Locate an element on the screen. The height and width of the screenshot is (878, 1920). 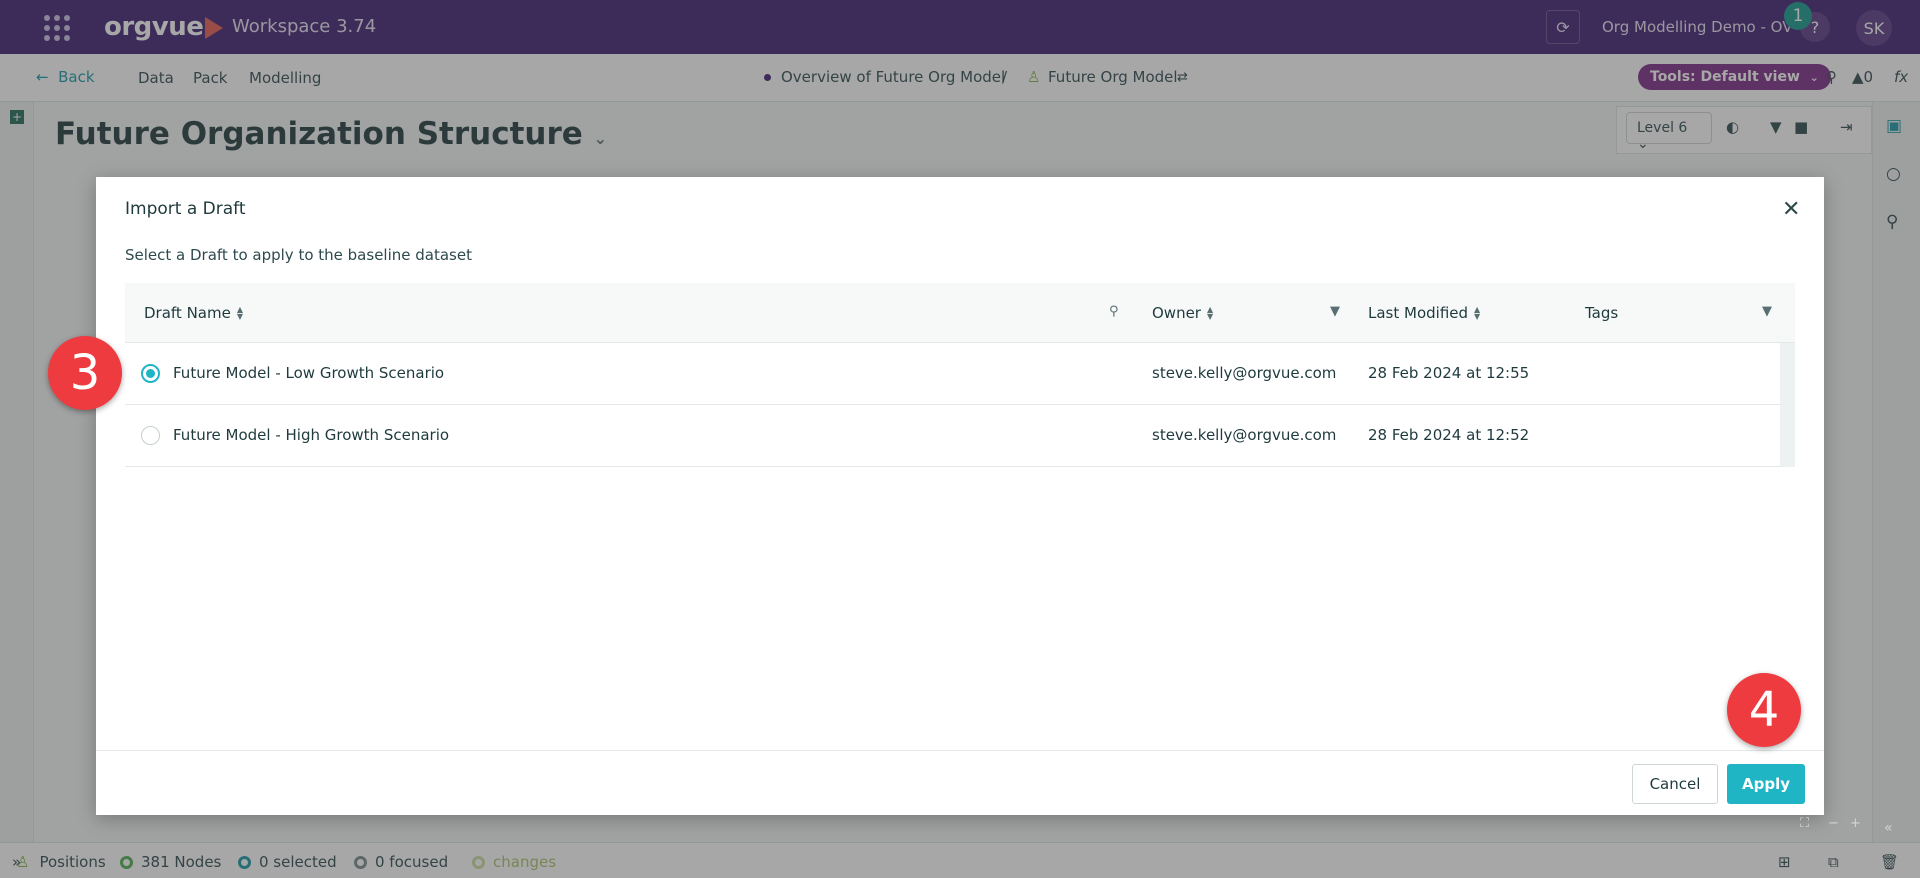
column-owner: Owner ▲ ▼ is located at coordinates (1182, 313).